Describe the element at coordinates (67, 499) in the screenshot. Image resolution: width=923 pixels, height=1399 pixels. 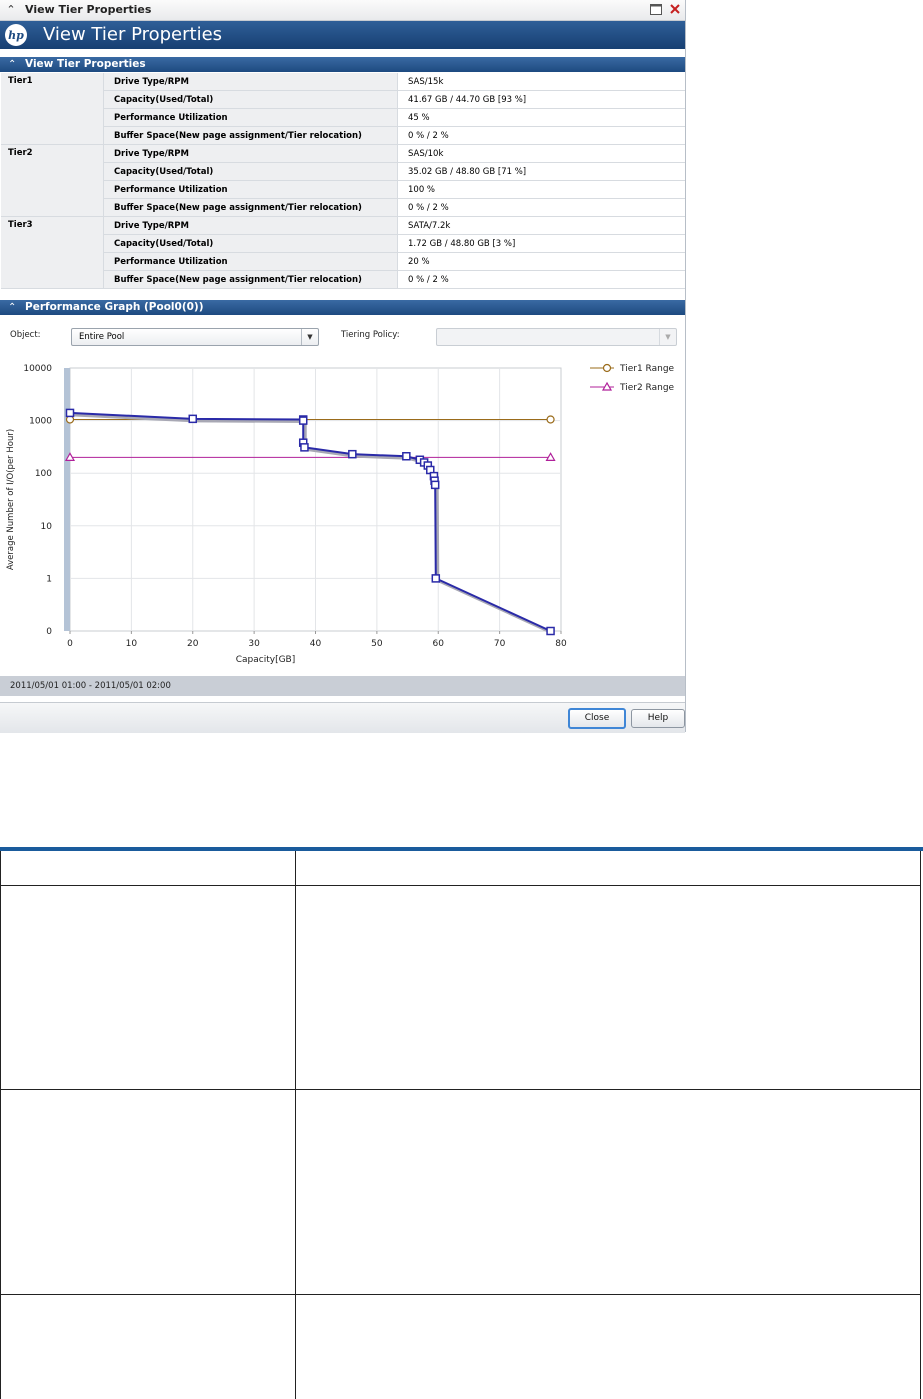
I see `plot-left-band` at that location.